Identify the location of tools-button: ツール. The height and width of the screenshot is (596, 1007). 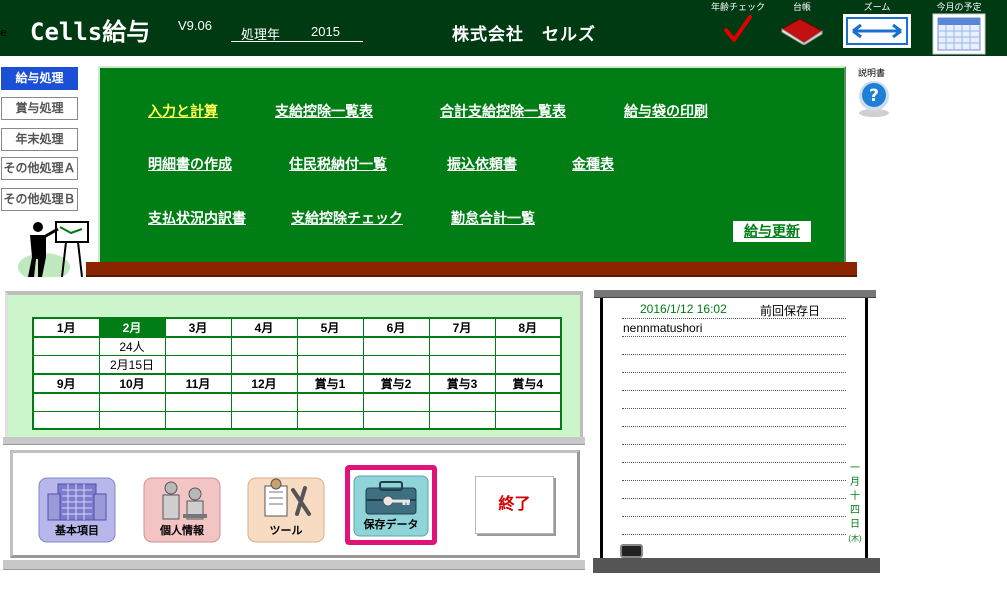
(286, 509).